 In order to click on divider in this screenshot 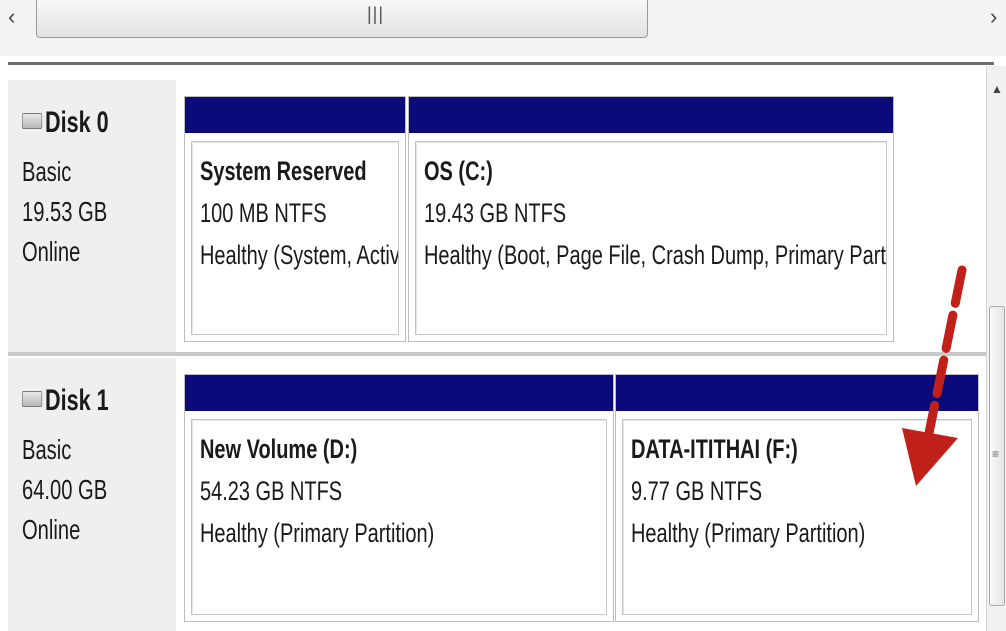, I will do `click(501, 63)`.